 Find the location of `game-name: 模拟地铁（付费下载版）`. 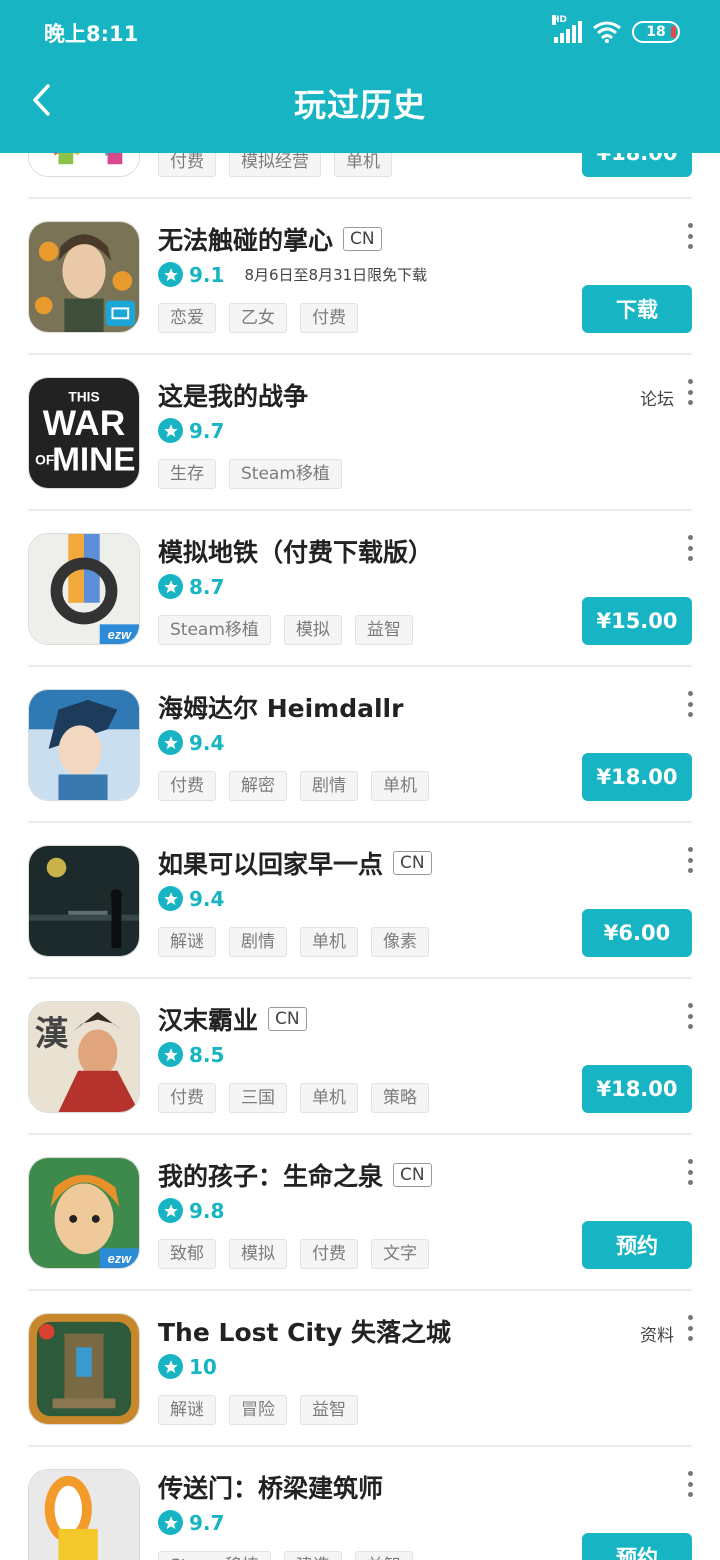

game-name: 模拟地铁（付费下载版） is located at coordinates (295, 551).